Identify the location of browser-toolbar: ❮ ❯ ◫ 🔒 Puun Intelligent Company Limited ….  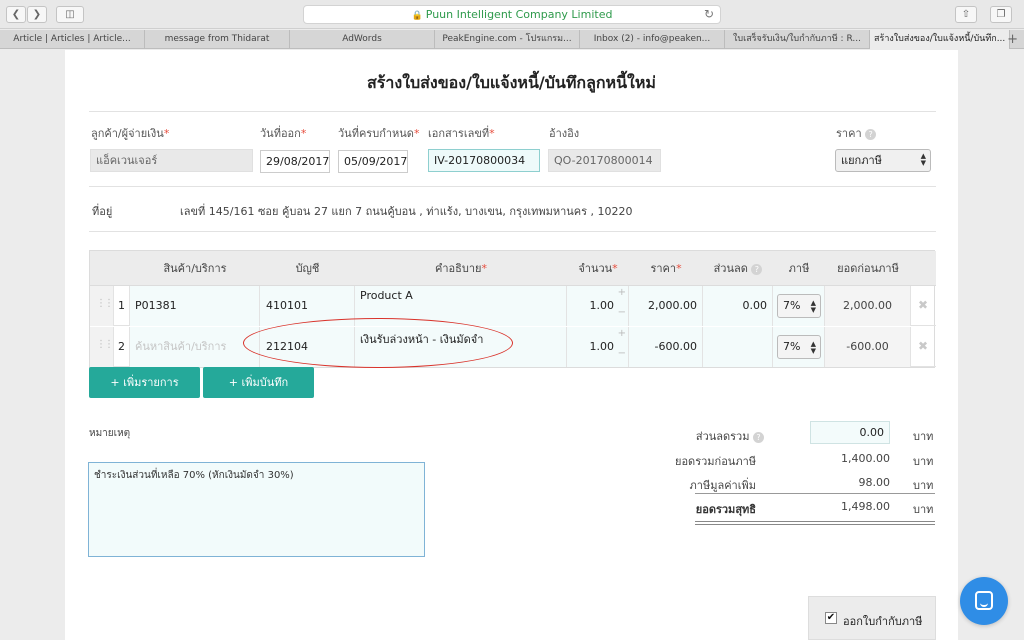
(512, 14).